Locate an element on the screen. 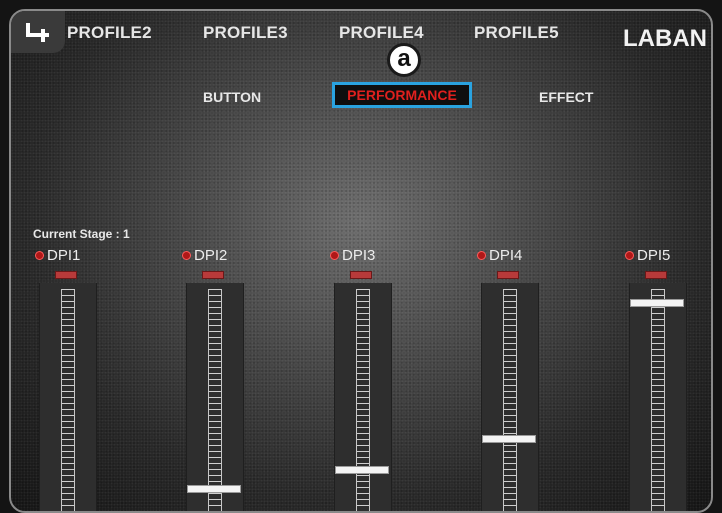  dpi-stage-5: DPI5 is located at coordinates (665, 379).